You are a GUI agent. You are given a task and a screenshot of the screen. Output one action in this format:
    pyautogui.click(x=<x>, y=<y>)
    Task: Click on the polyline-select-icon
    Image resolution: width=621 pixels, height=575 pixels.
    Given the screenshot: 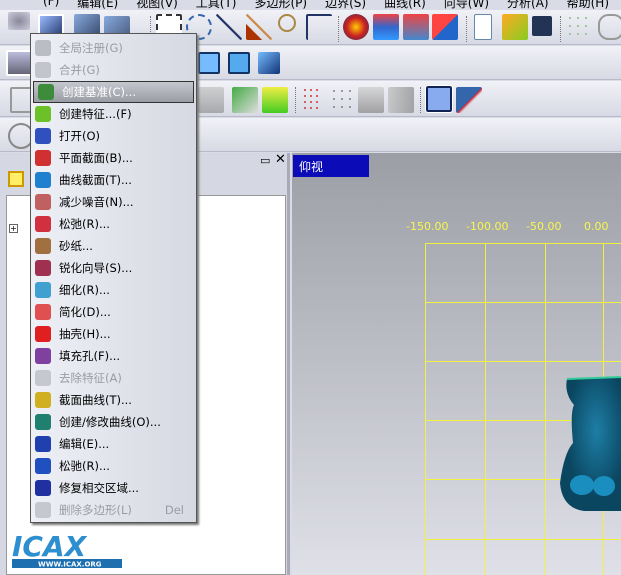 What is the action you would take?
    pyautogui.click(x=319, y=27)
    